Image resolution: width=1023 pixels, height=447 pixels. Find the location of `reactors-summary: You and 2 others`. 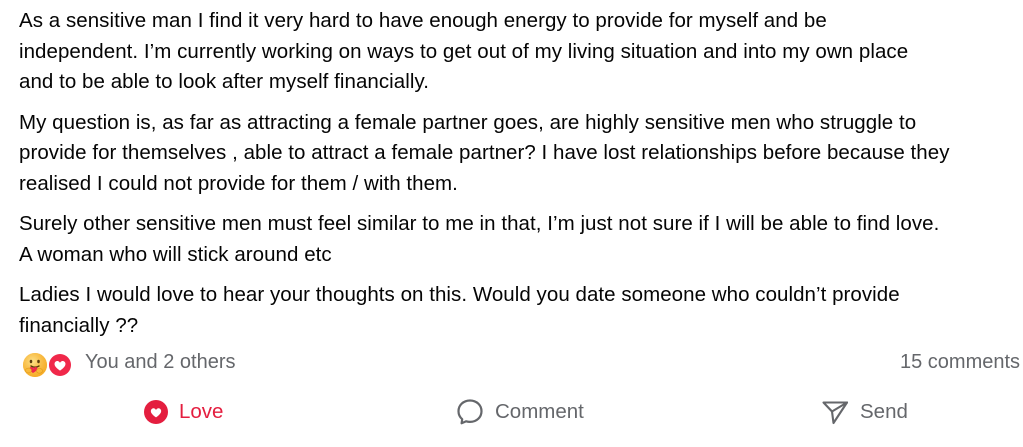

reactors-summary: You and 2 others is located at coordinates (160, 362).